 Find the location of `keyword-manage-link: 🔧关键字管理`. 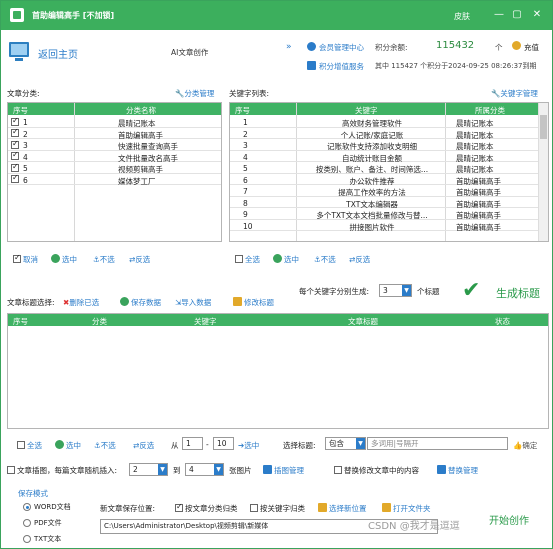

keyword-manage-link: 🔧关键字管理 is located at coordinates (514, 93).